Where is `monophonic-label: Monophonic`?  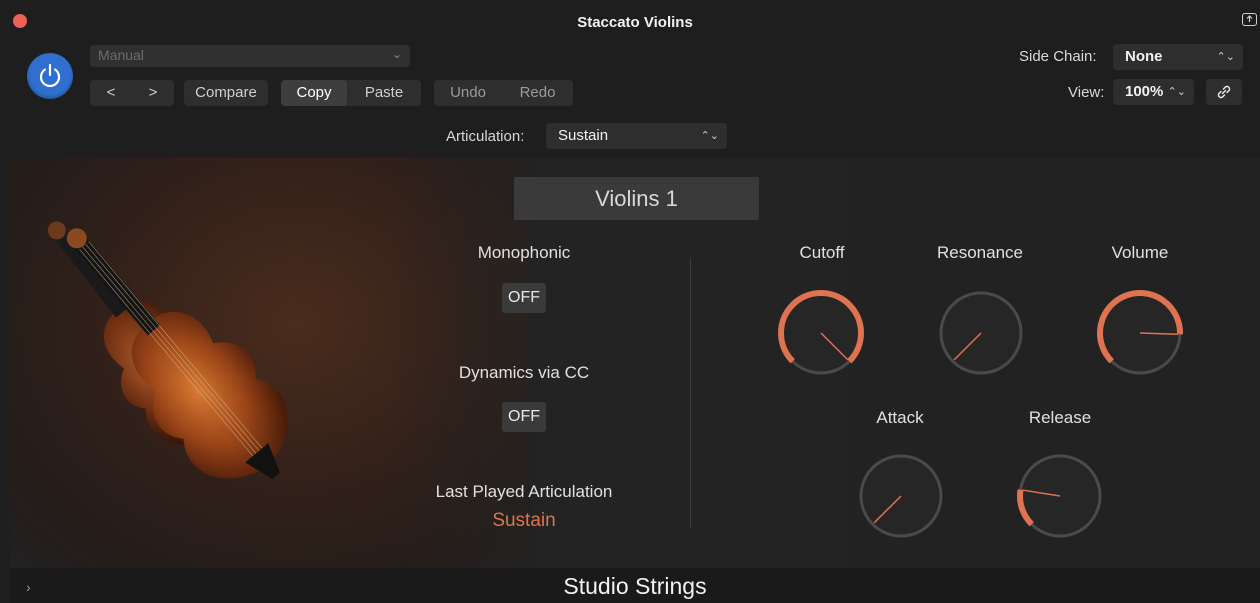
monophonic-label: Monophonic is located at coordinates (524, 252).